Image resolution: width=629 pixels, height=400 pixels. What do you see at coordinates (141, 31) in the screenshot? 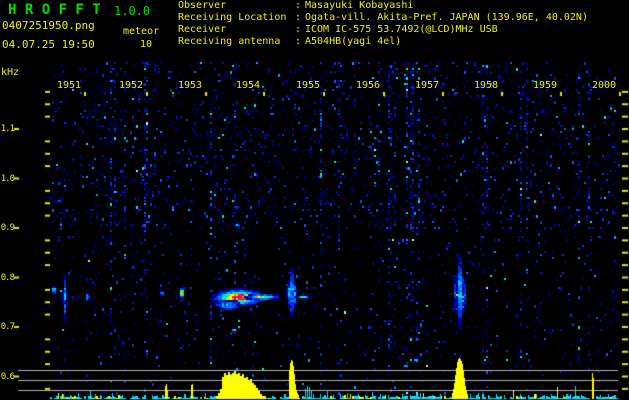
I see `mode-label: meteor` at bounding box center [141, 31].